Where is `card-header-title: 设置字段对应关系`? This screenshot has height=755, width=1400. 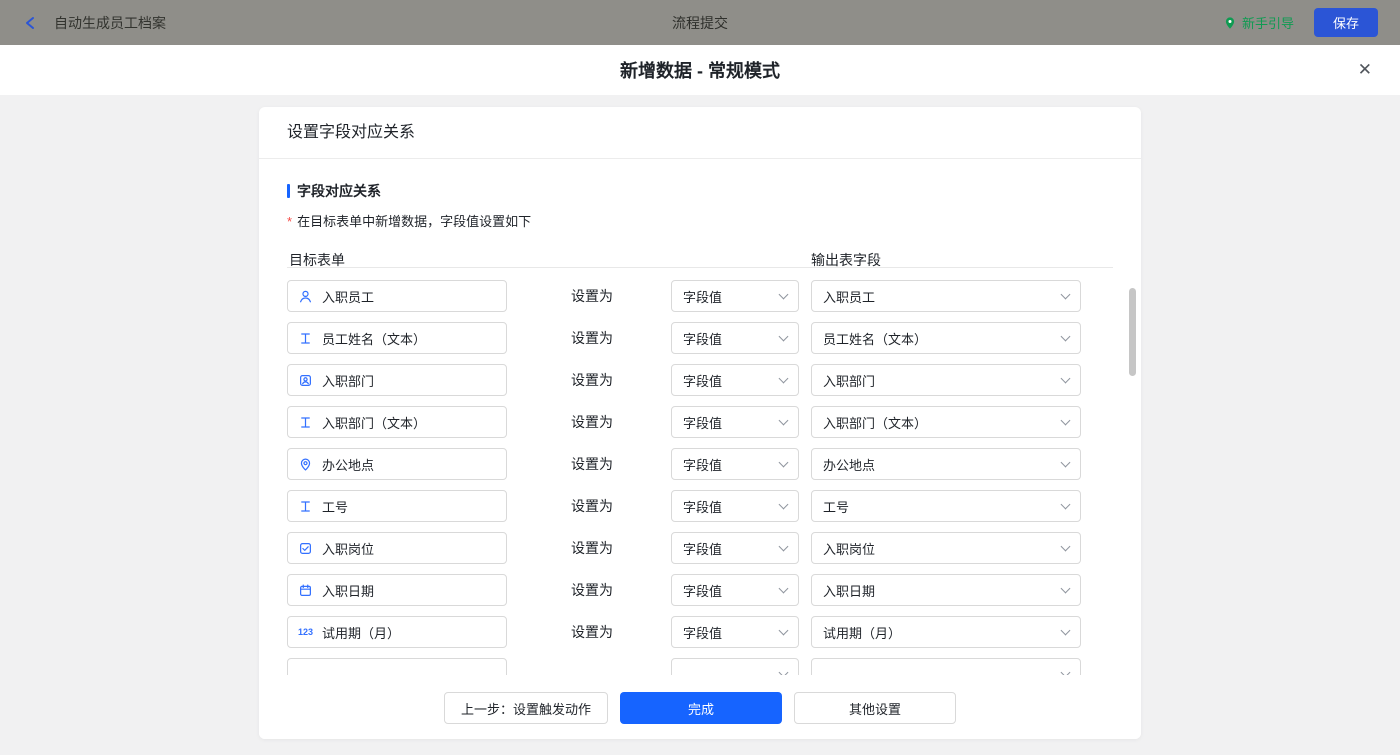 card-header-title: 设置字段对应关系 is located at coordinates (700, 133).